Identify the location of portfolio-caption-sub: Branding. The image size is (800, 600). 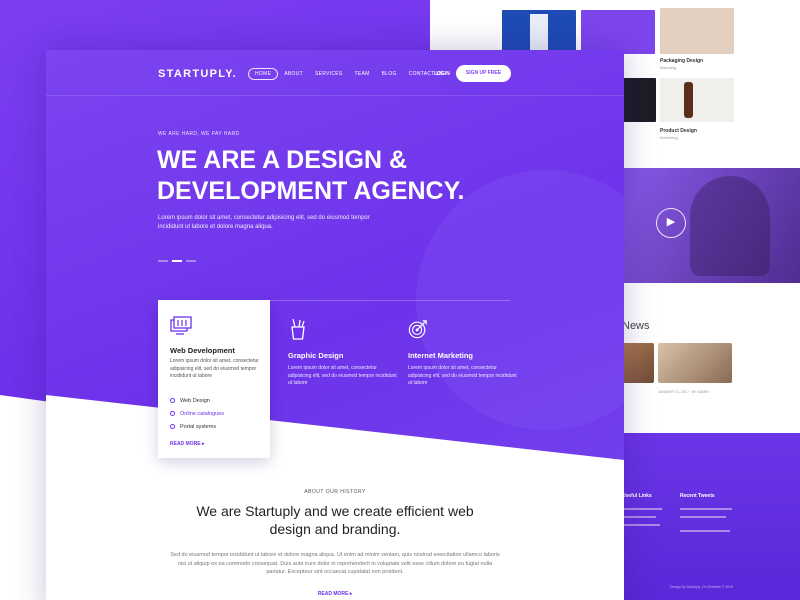
(668, 67).